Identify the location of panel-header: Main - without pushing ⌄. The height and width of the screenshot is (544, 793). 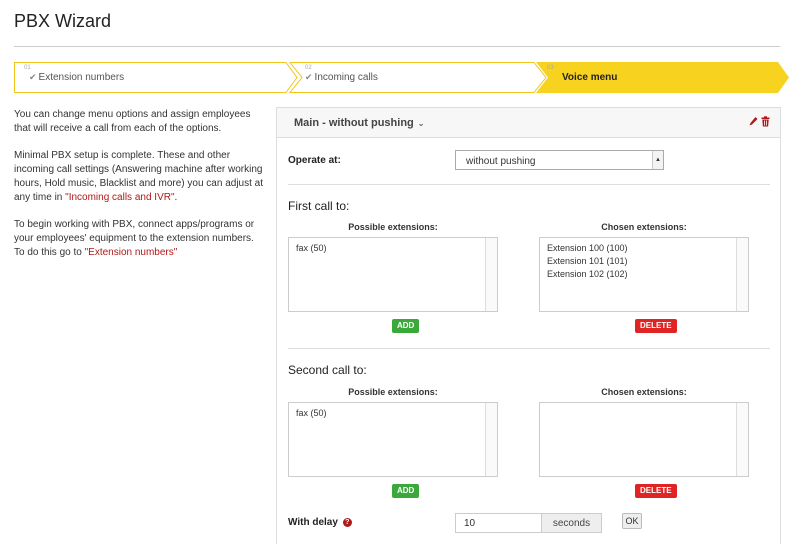
(528, 123).